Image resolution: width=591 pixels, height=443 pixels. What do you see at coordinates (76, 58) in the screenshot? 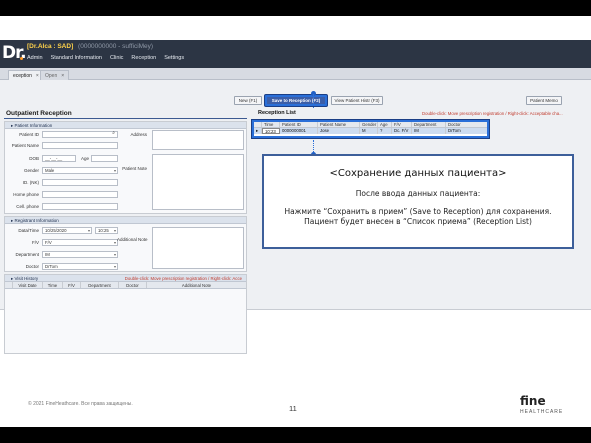
I see `menu-standard-information: Standard Information` at bounding box center [76, 58].